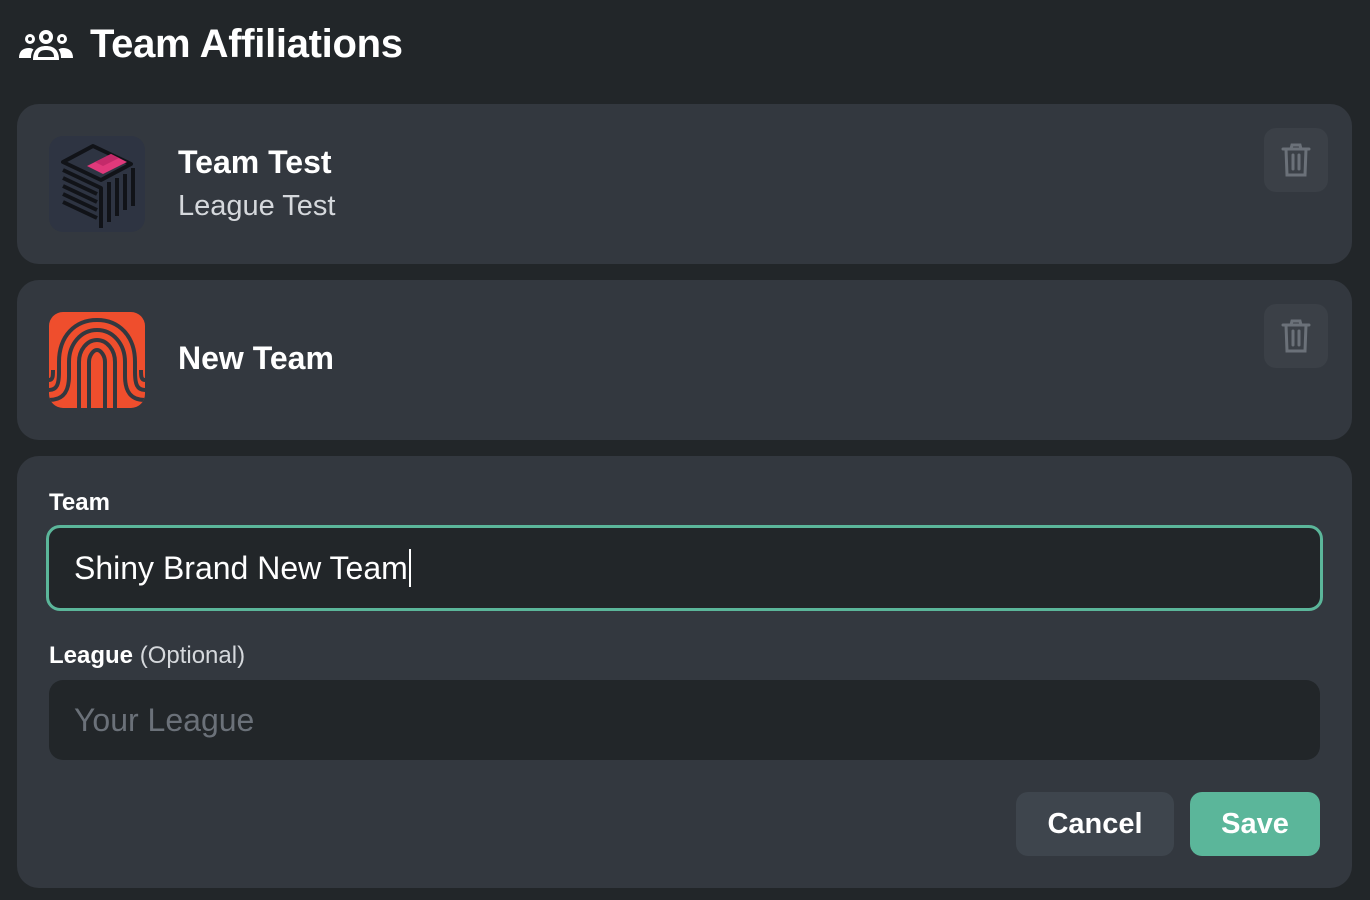 The image size is (1370, 900). I want to click on save-button: Save, so click(1255, 824).